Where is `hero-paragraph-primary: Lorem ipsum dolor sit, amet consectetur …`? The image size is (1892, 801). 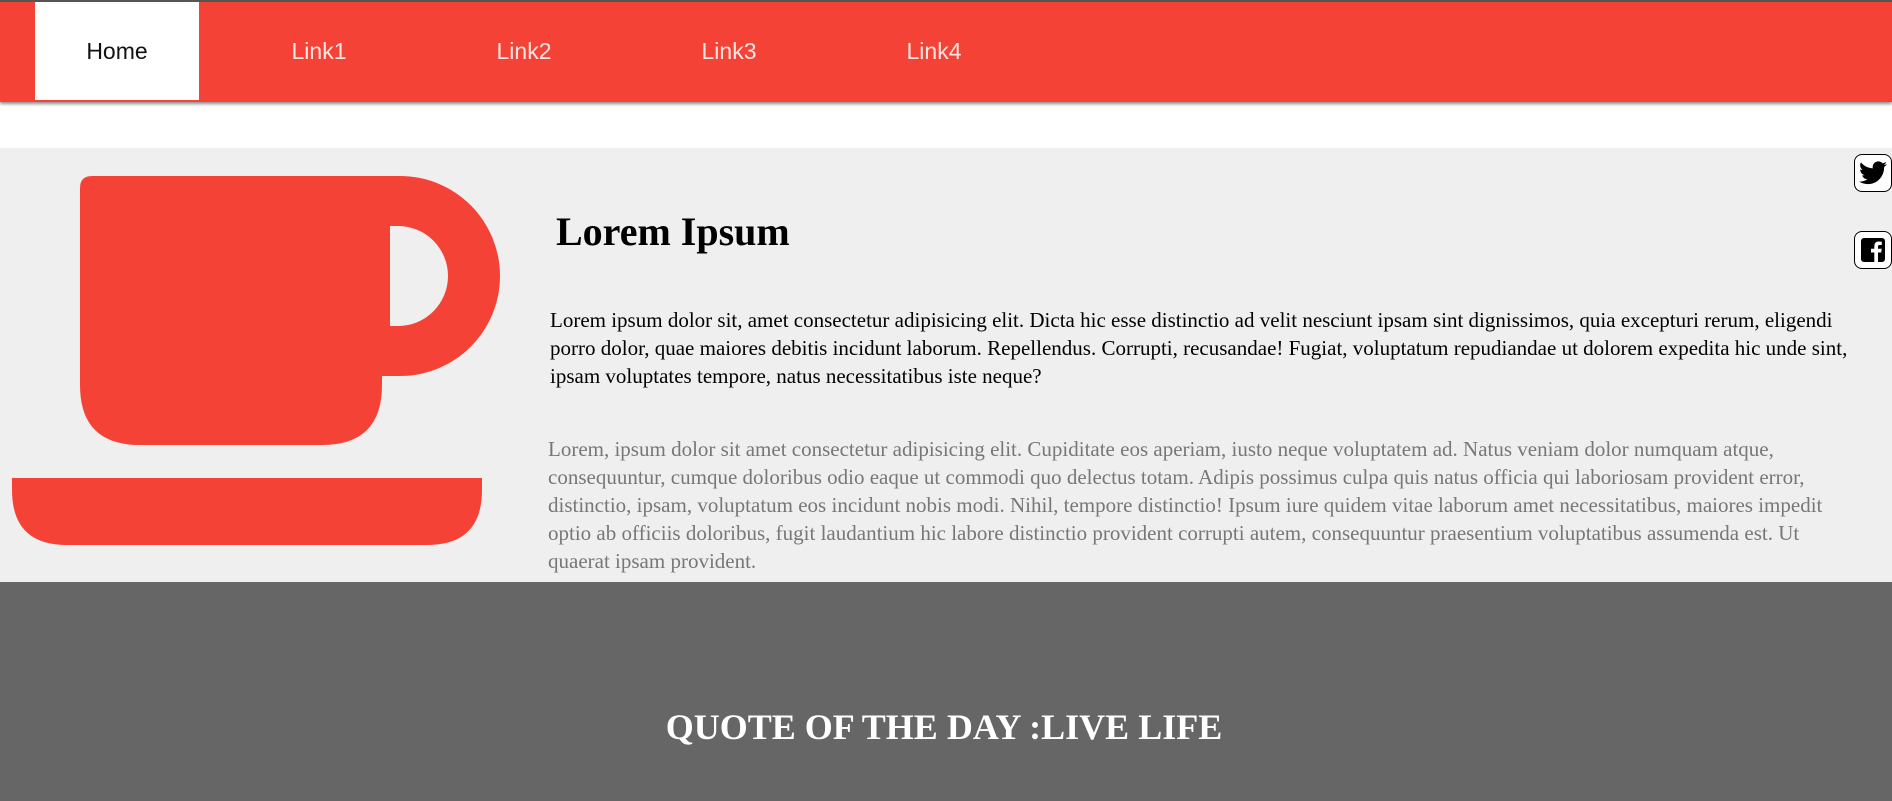
hero-paragraph-primary: Lorem ipsum dolor sit, amet consectetur … is located at coordinates (1199, 348).